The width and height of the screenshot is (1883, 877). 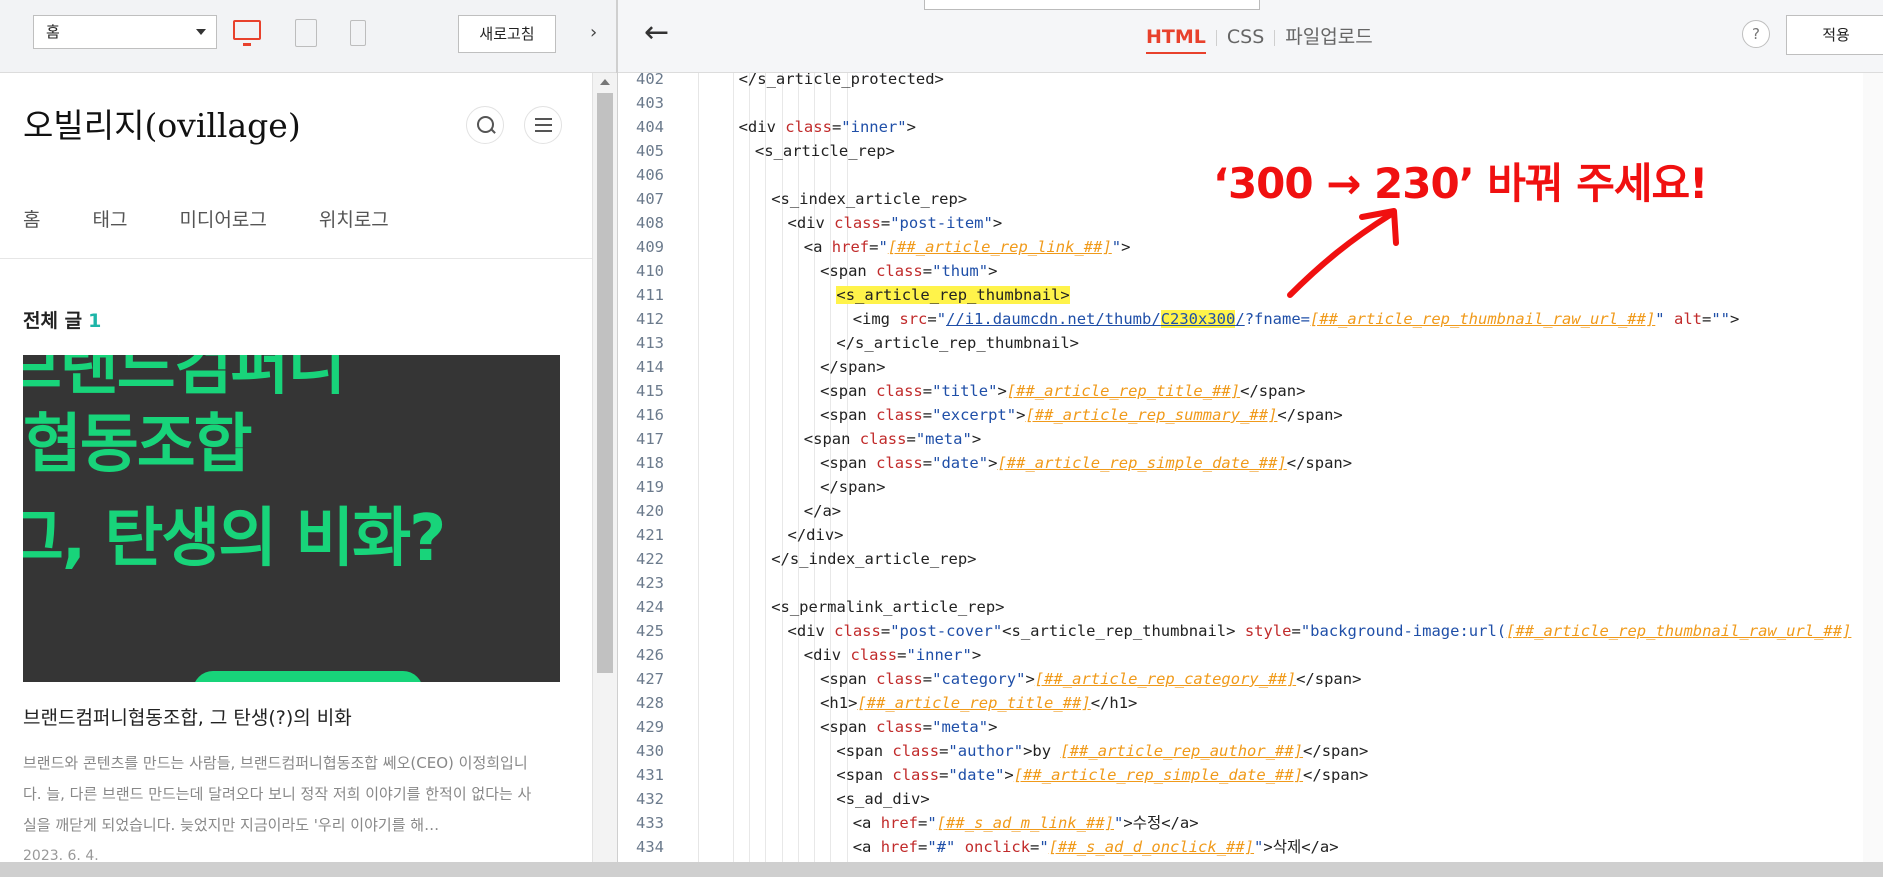 I want to click on code-line: 411 <s_article_rep_thumbnail>, so click(x=1250, y=295).